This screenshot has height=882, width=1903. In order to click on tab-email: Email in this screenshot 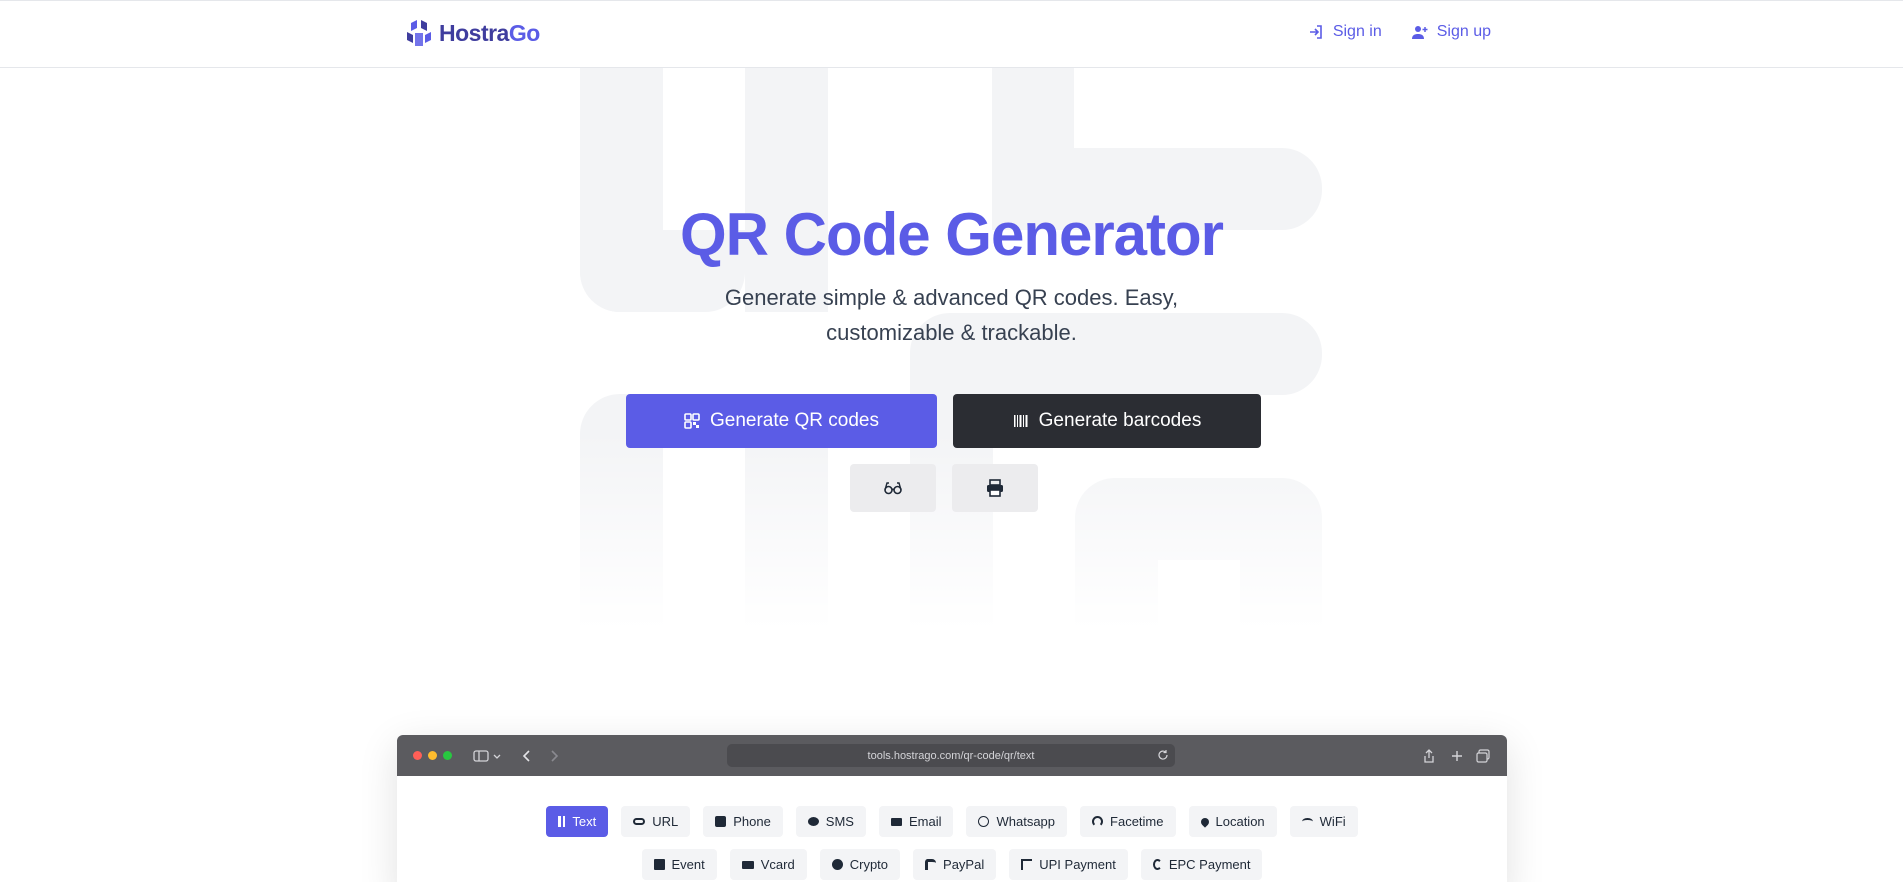, I will do `click(916, 821)`.